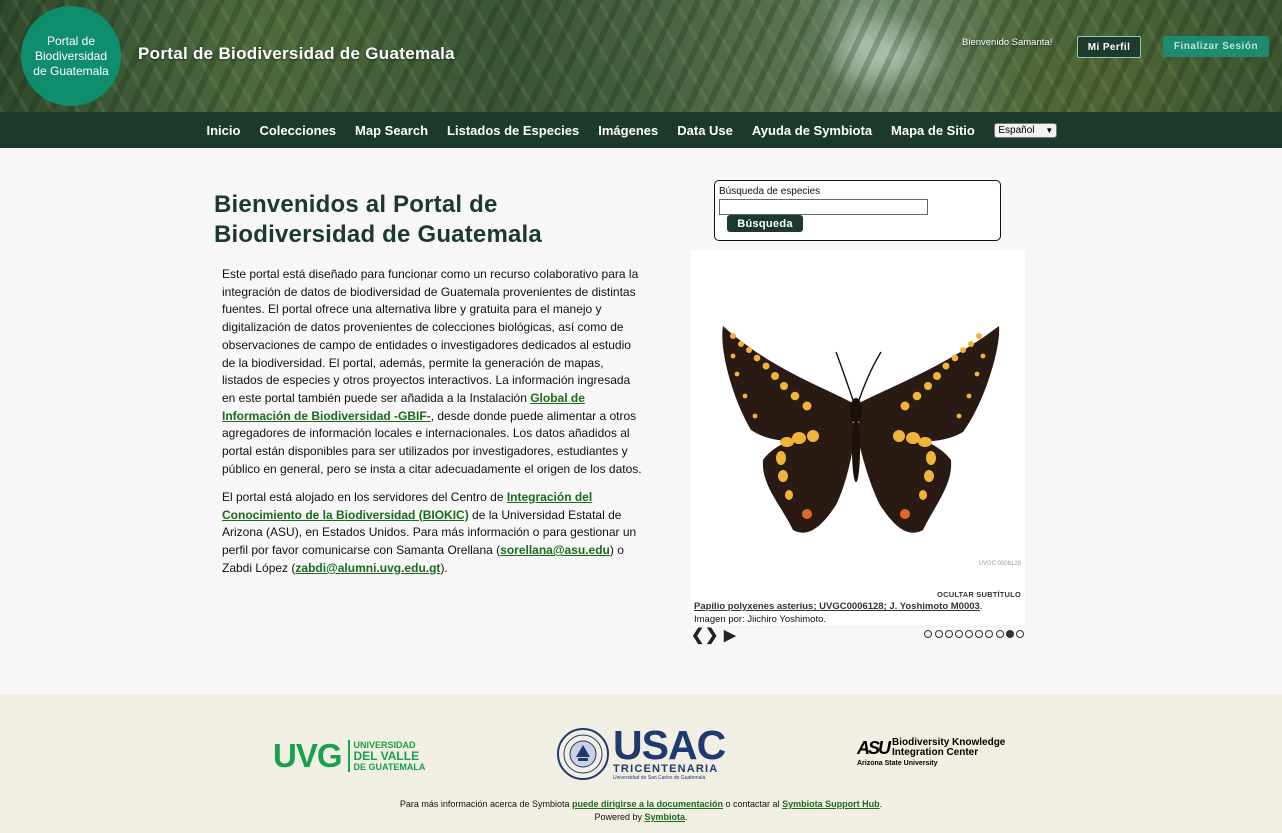 The image size is (1282, 833). I want to click on slide-credit: Imagen por: Jiichiro Yoshimoto., so click(760, 619).